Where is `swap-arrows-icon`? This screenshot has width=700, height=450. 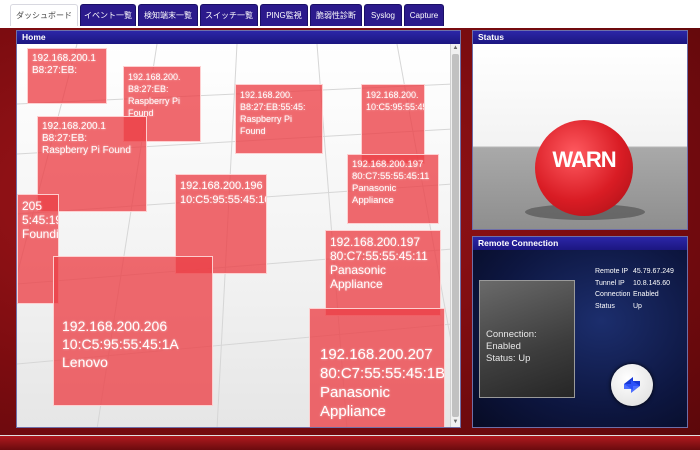
swap-arrows-icon is located at coordinates (632, 385).